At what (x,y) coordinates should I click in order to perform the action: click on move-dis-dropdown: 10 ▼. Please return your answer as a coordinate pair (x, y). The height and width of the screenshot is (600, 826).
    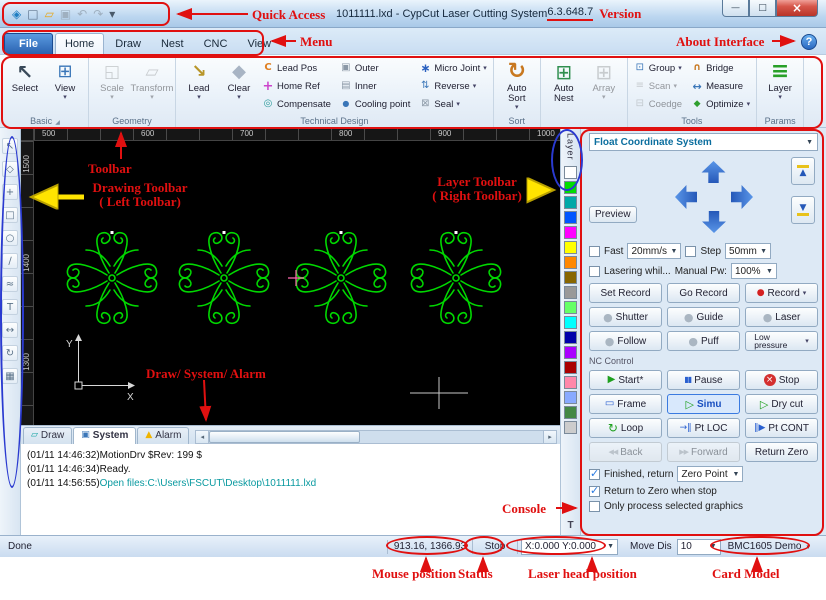
    Looking at the image, I should click on (698, 546).